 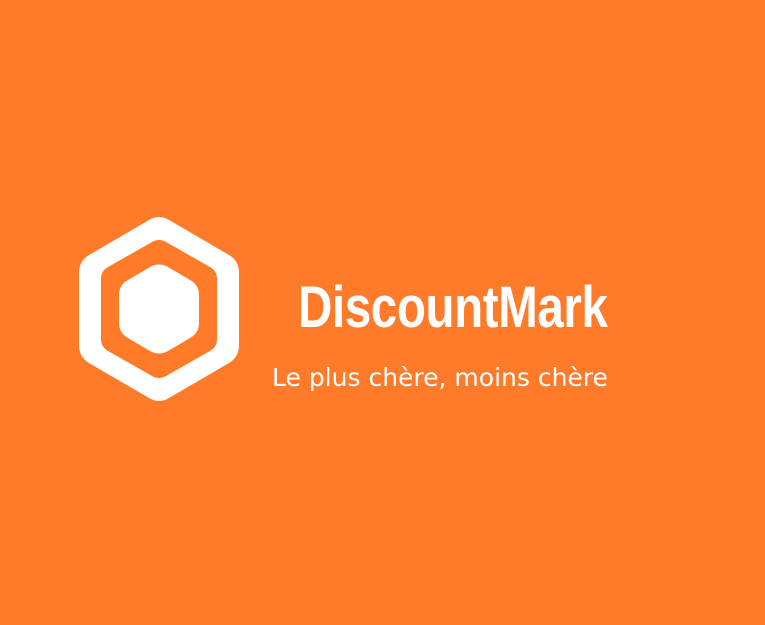 What do you see at coordinates (440, 377) in the screenshot?
I see `brand-tagline: Le plus chère, moins chère` at bounding box center [440, 377].